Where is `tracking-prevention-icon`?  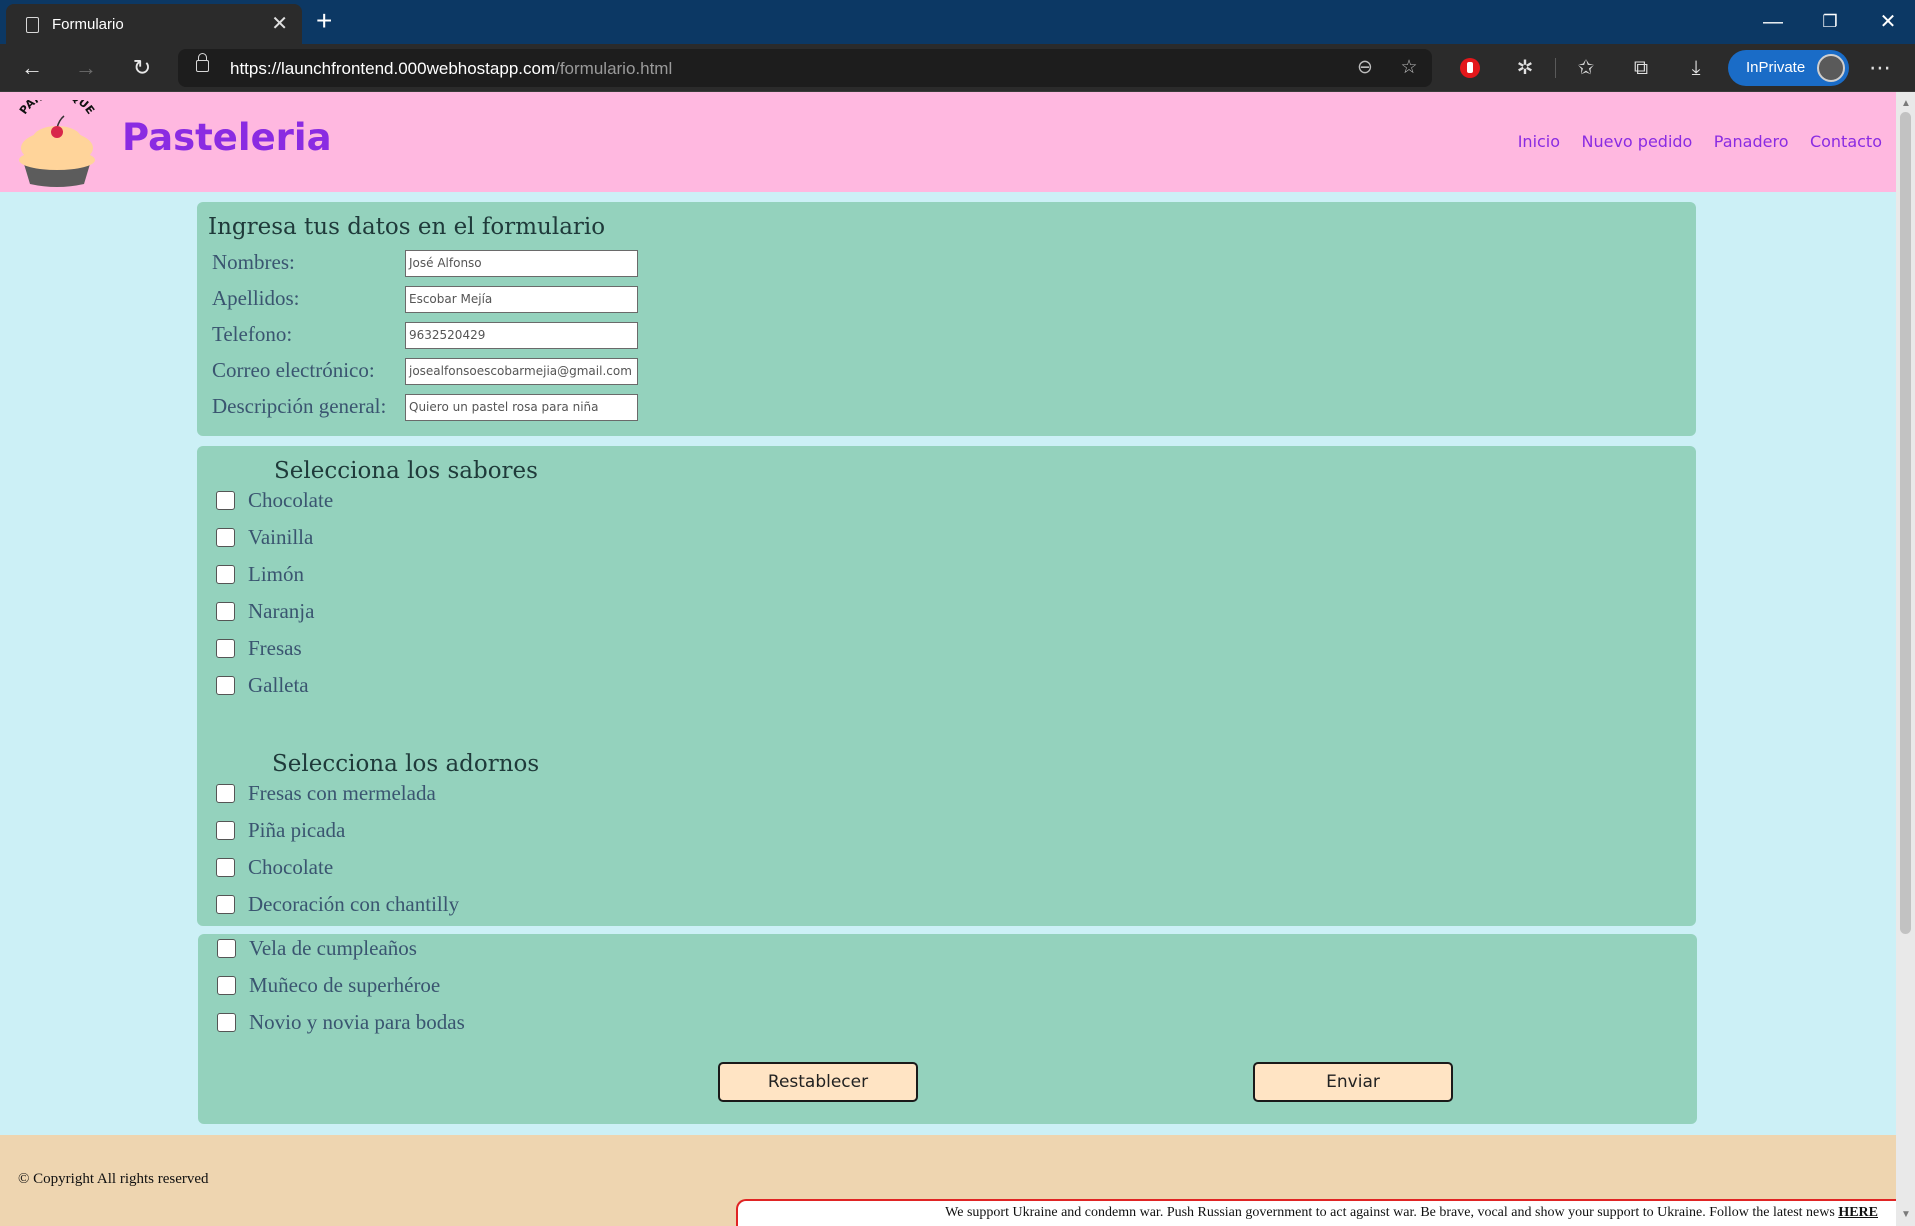 tracking-prevention-icon is located at coordinates (1470, 68).